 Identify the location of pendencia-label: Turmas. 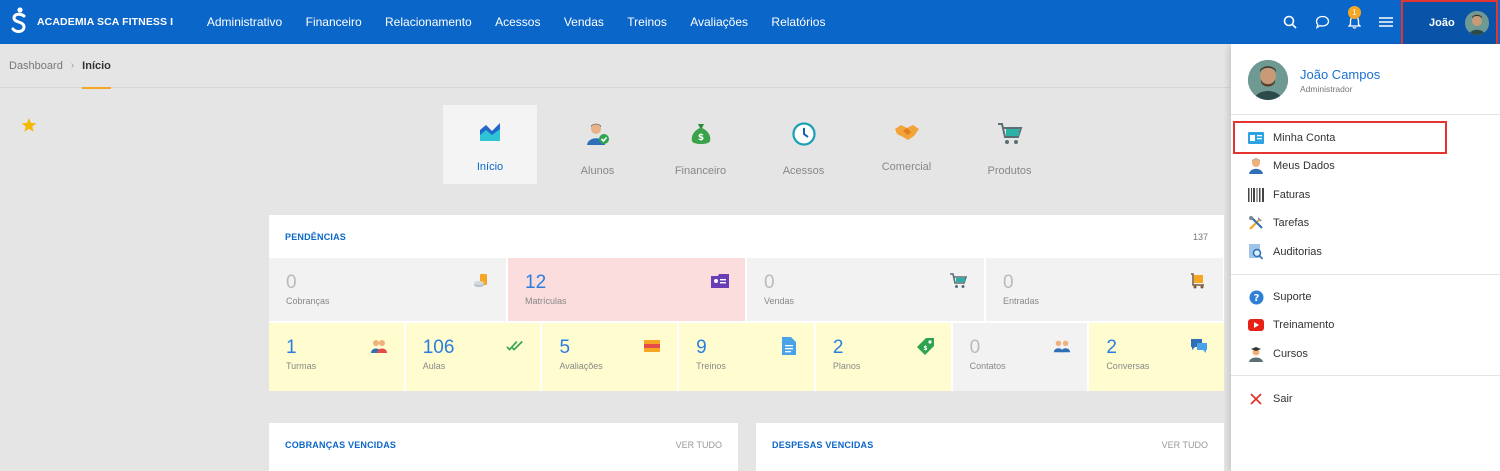
(301, 366).